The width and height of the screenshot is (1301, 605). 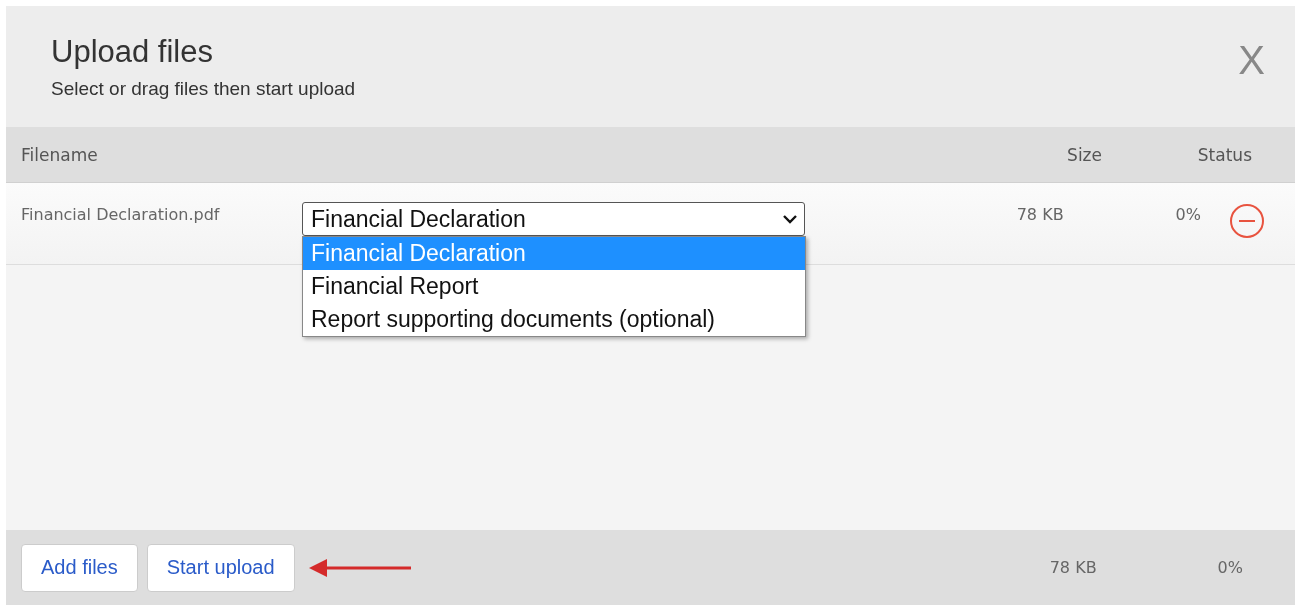 What do you see at coordinates (79, 567) in the screenshot?
I see `footer-button: Add files` at bounding box center [79, 567].